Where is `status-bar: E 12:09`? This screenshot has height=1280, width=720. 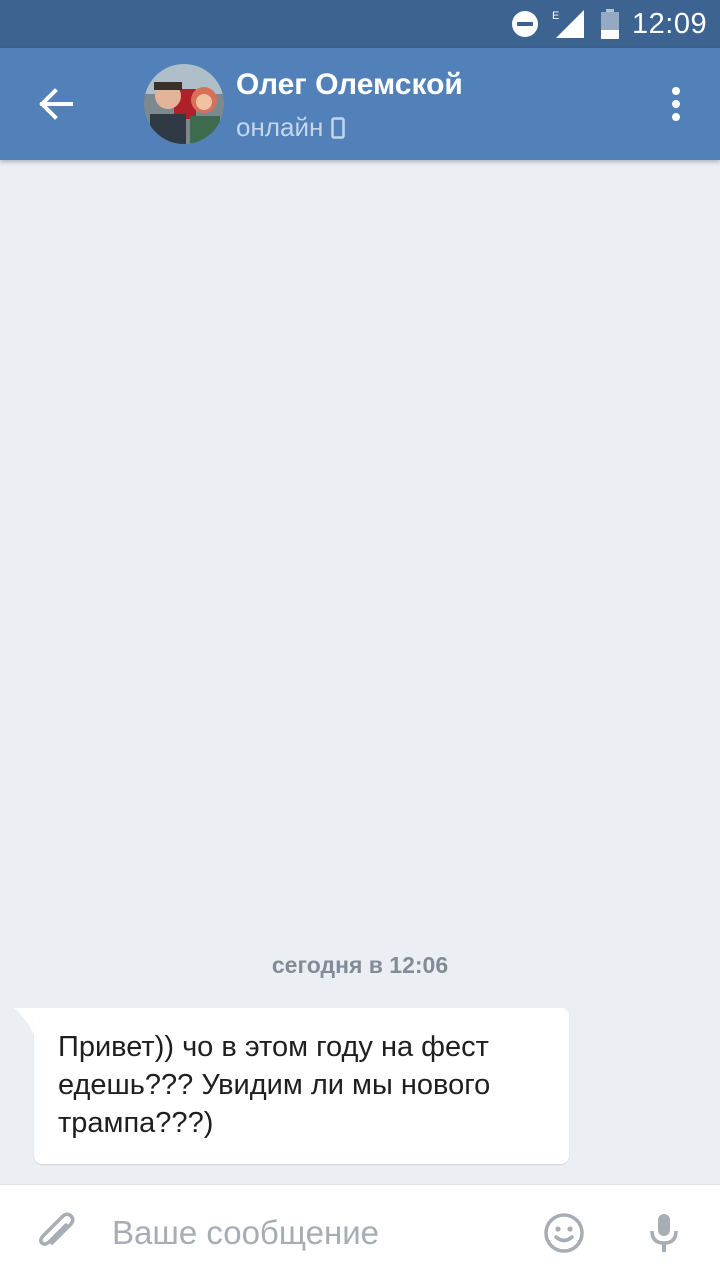
status-bar: E 12:09 is located at coordinates (360, 24).